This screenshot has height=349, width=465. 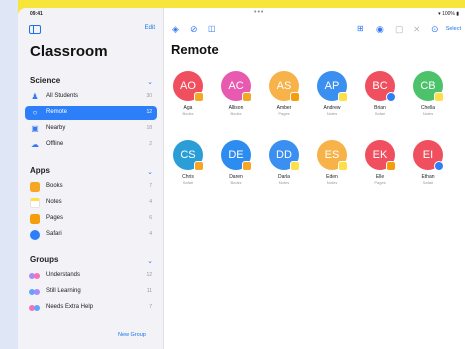 What do you see at coordinates (380, 170) in the screenshot?
I see `student-tile: EK Elle Pages` at bounding box center [380, 170].